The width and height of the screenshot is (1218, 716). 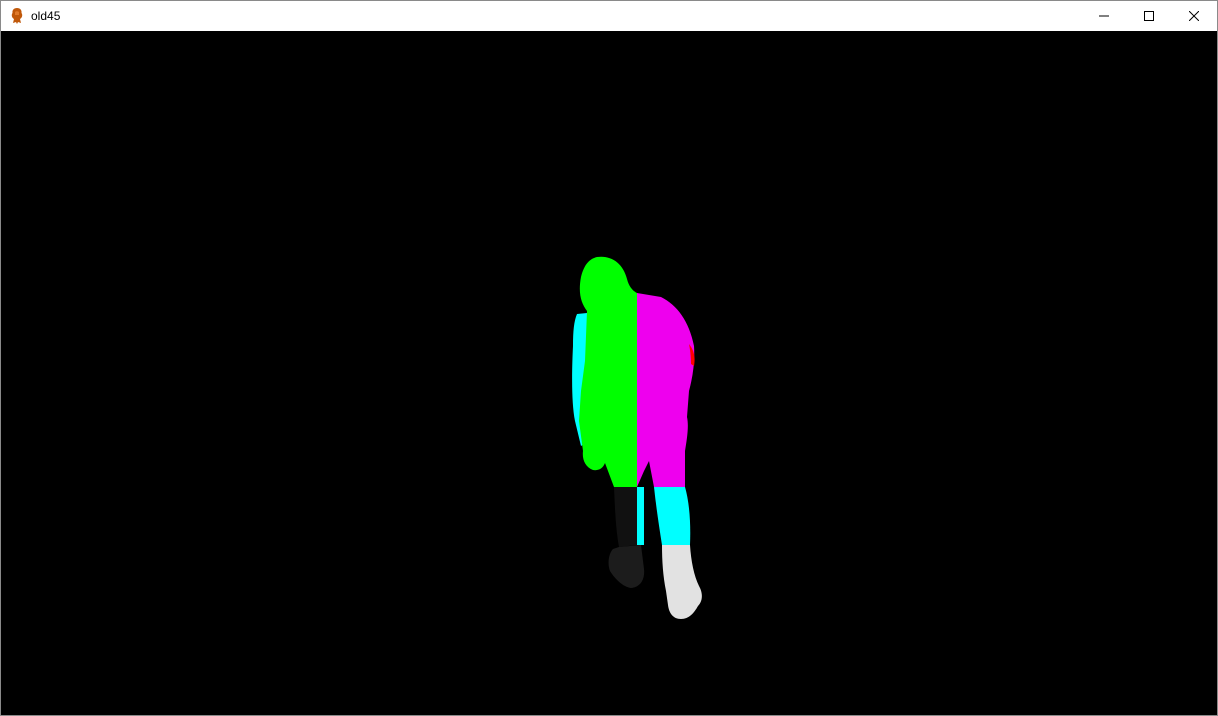 I want to click on close-button, so click(x=1194, y=16).